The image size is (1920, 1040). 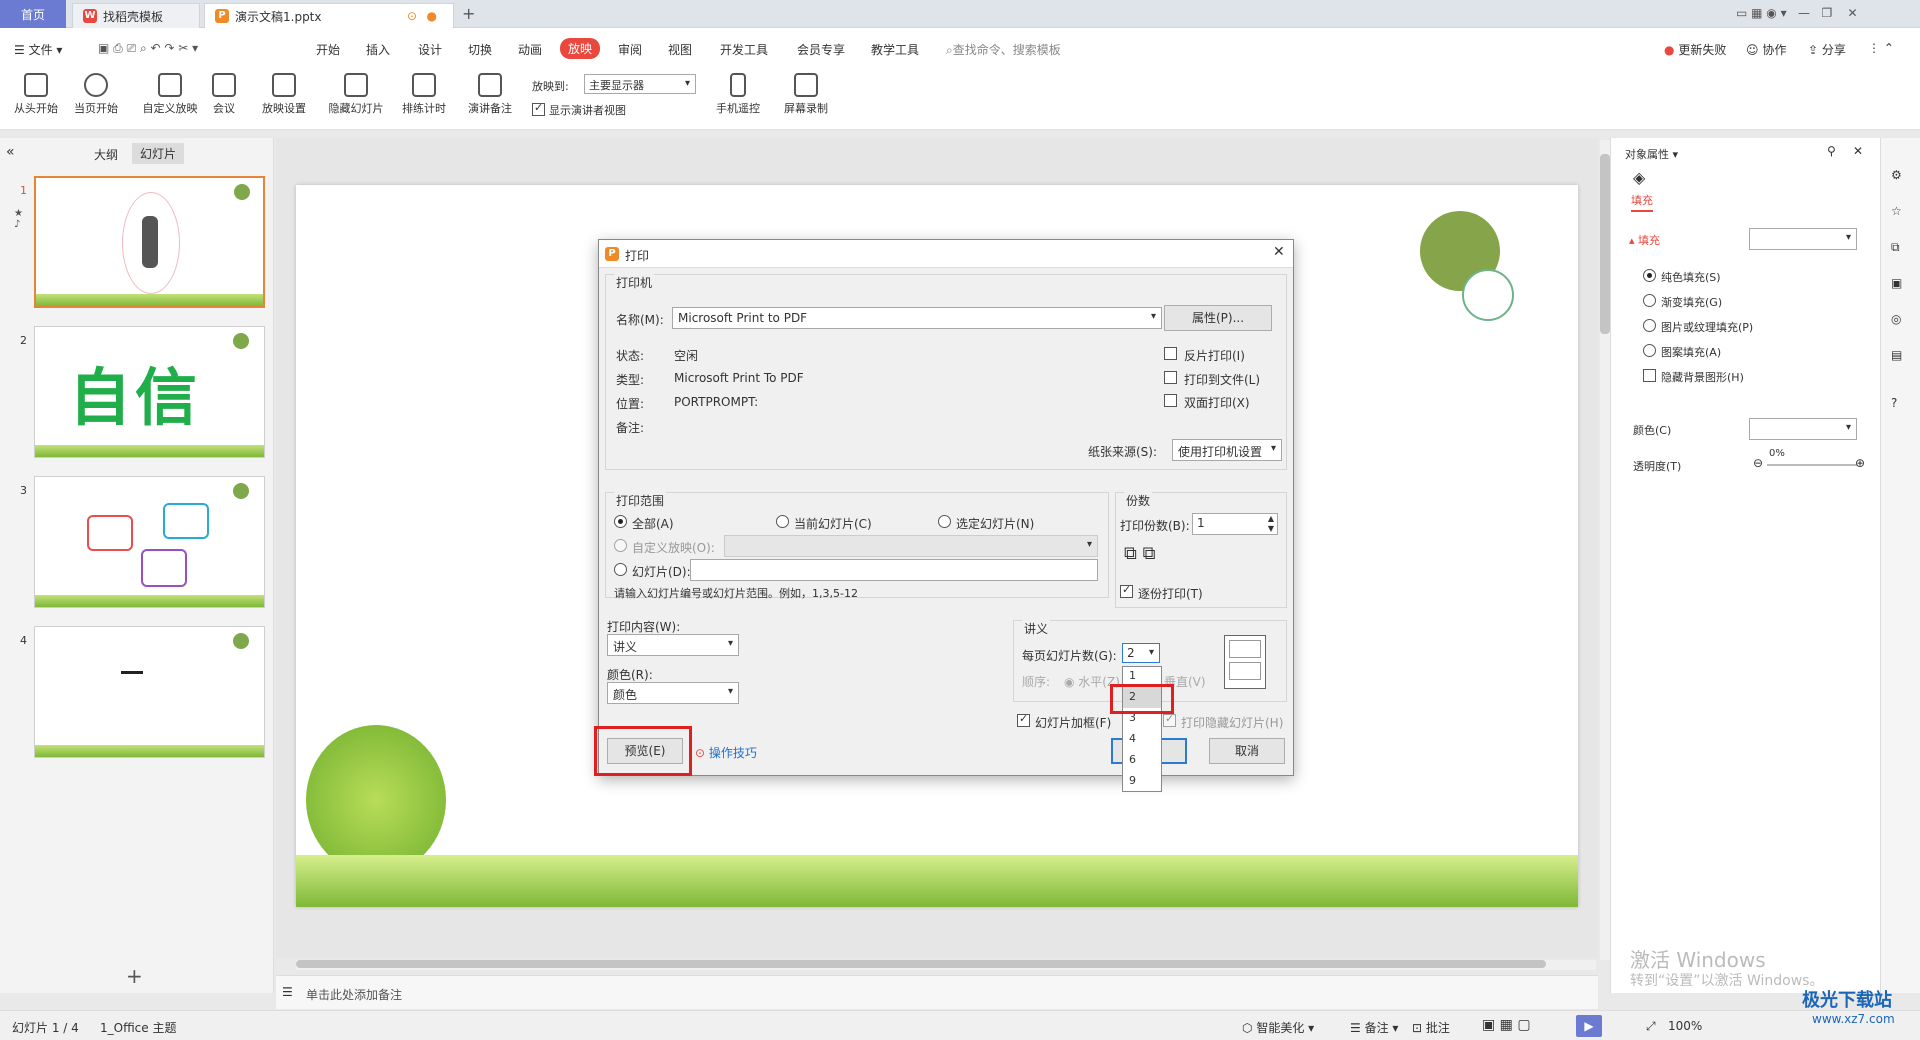 I want to click on meeting-button: 会议, so click(x=224, y=93).